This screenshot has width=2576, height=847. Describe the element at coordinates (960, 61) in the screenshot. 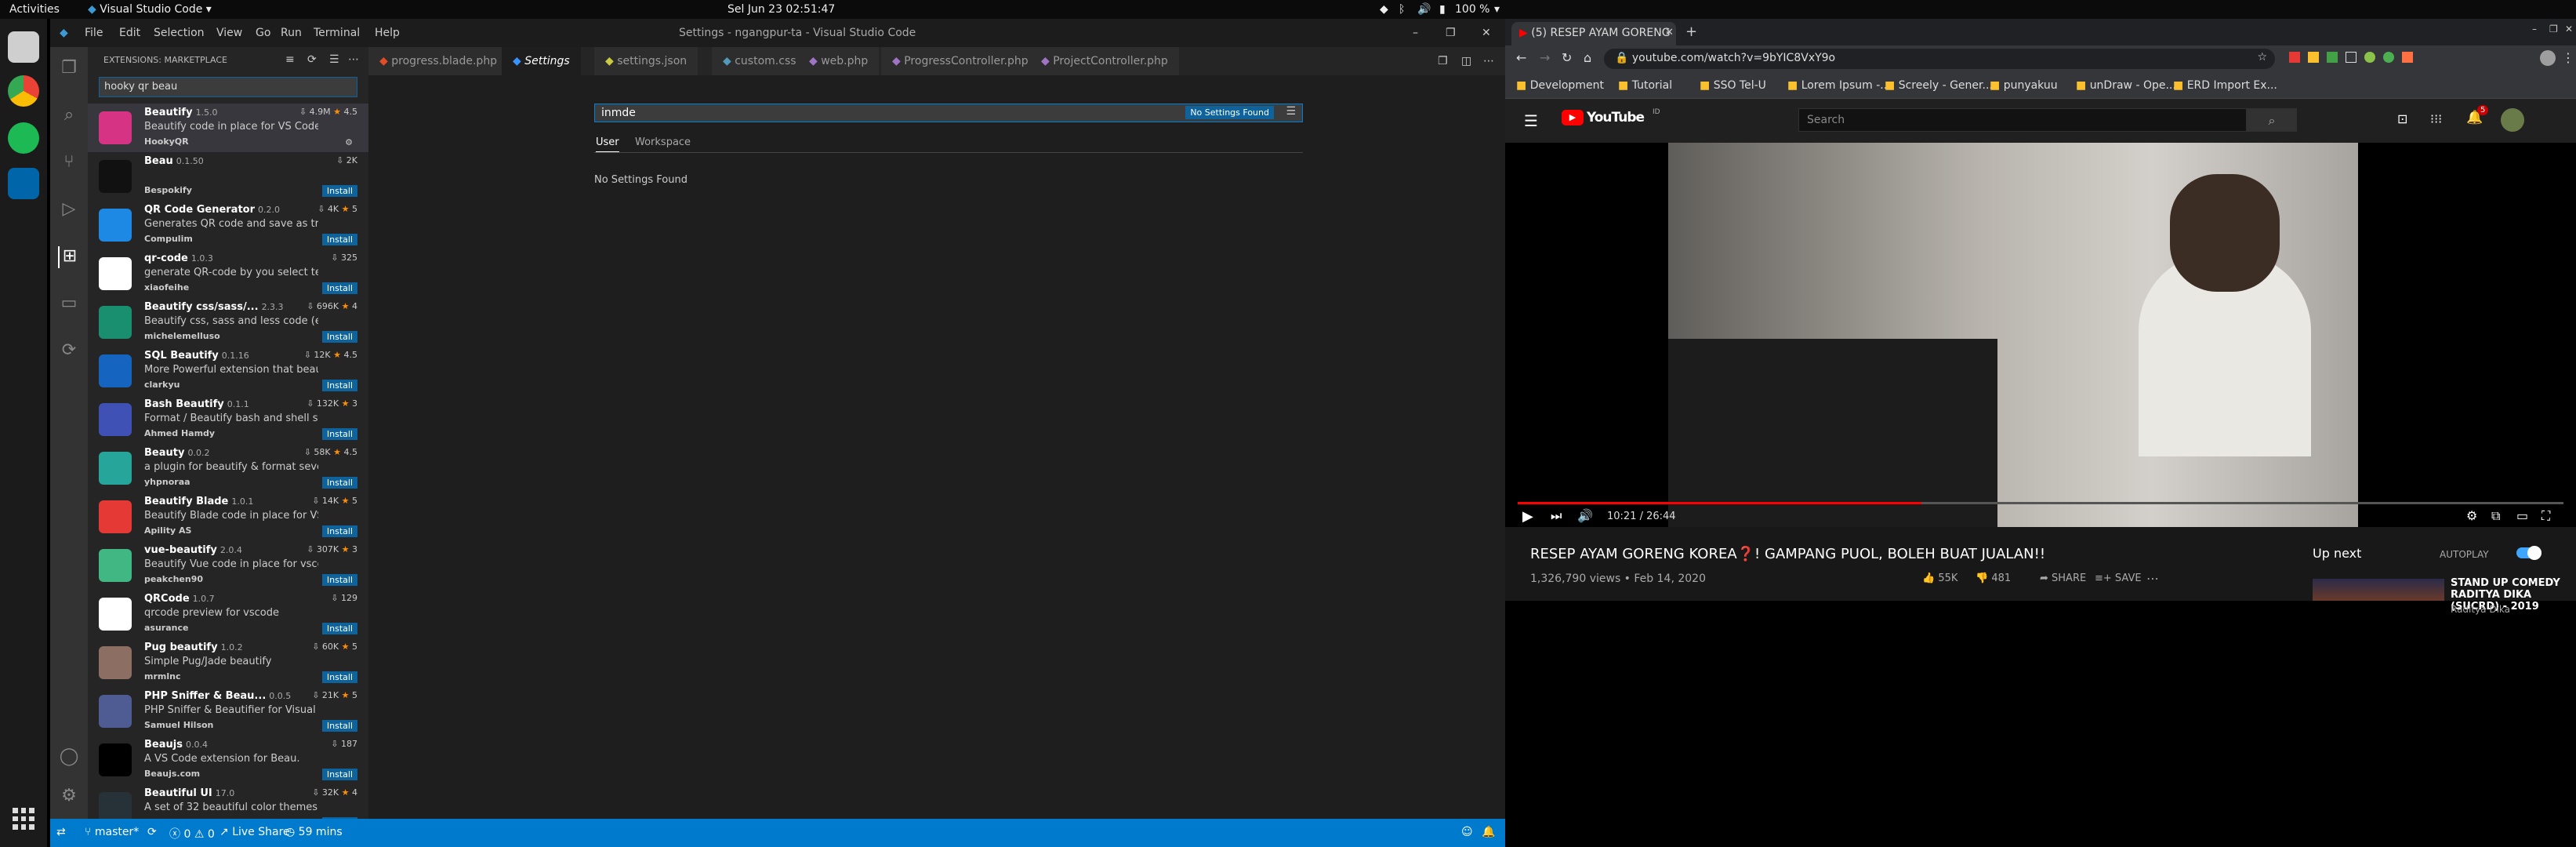

I see `editor-tab: ◆ ProgressController.php` at that location.